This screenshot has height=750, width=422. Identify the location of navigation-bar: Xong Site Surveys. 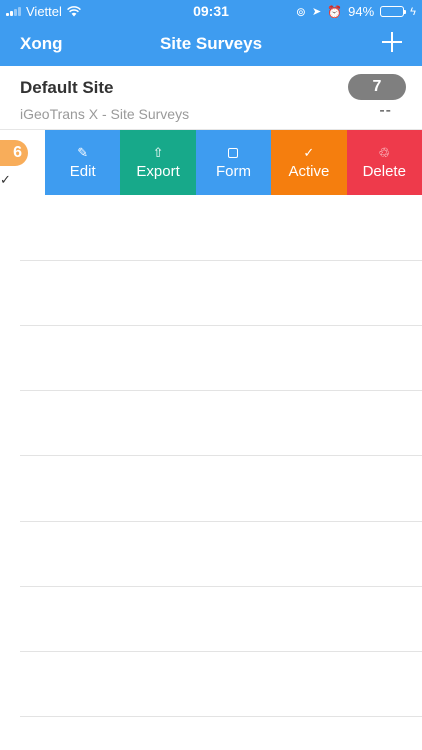
(211, 44).